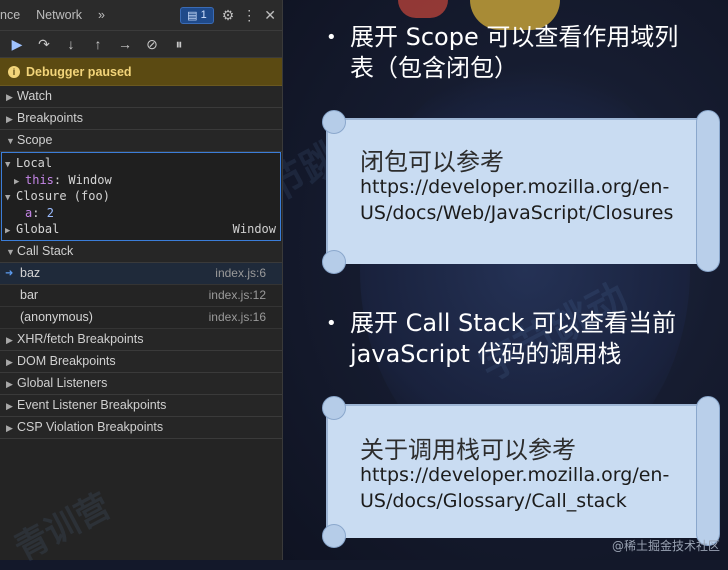  I want to click on scope-local: ▼ Local, so click(141, 163).